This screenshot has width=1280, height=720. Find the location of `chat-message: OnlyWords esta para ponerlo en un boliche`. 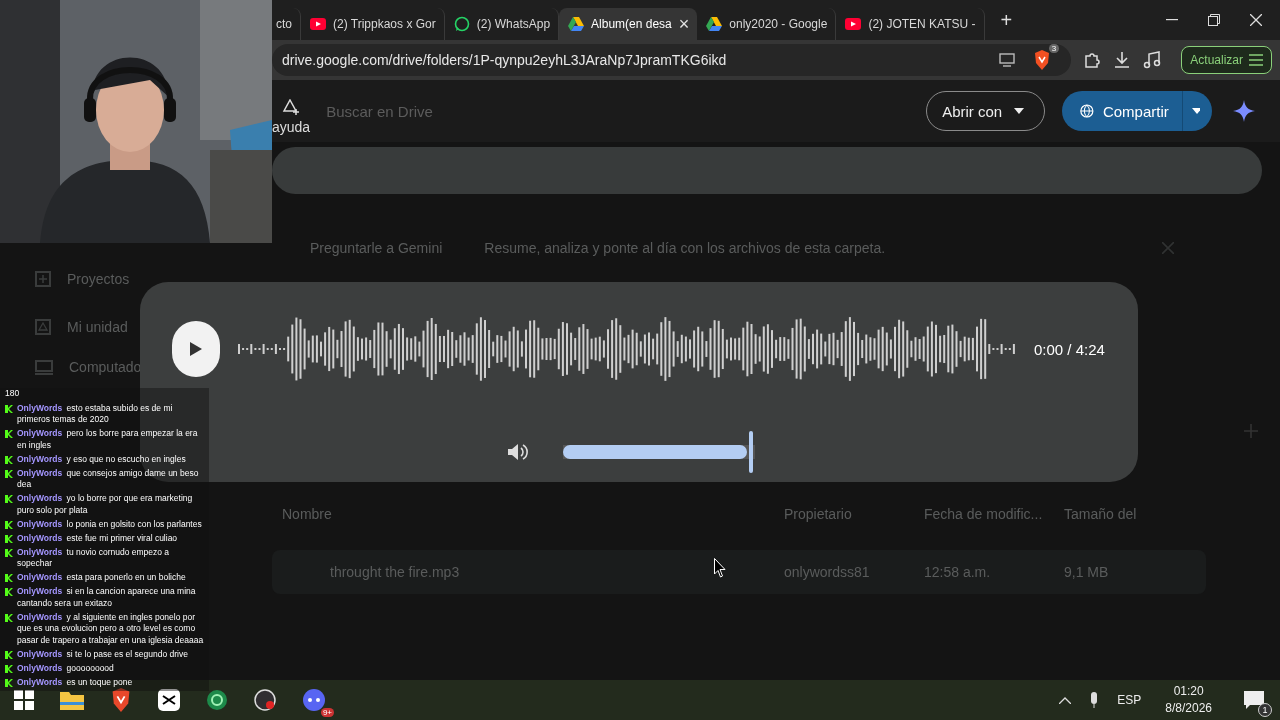

chat-message: OnlyWords esta para ponerlo en un boliche is located at coordinates (102, 578).